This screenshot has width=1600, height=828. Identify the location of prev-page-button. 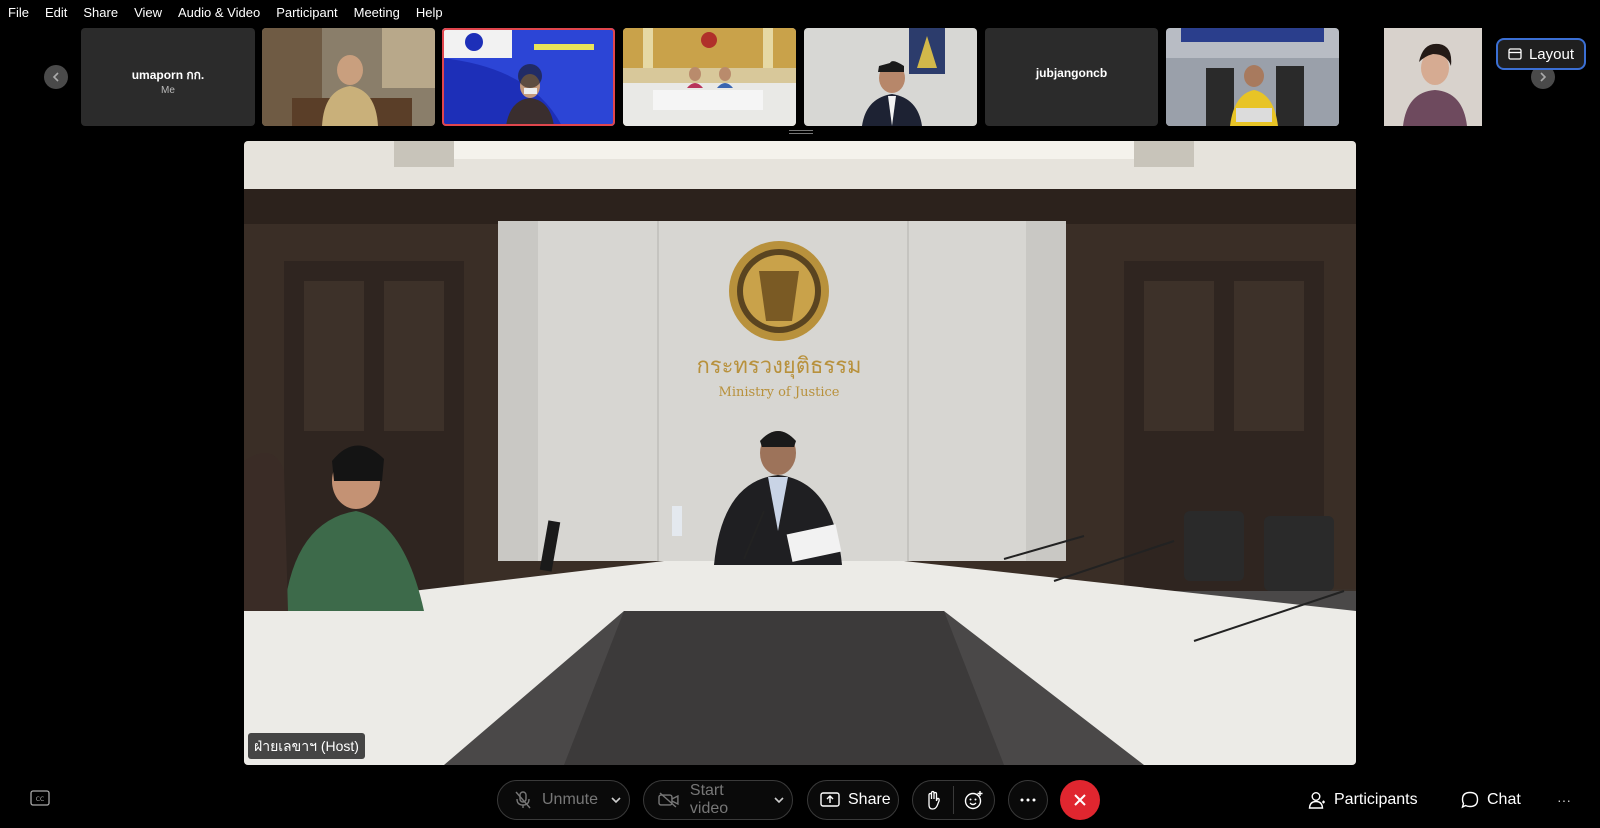
(56, 77).